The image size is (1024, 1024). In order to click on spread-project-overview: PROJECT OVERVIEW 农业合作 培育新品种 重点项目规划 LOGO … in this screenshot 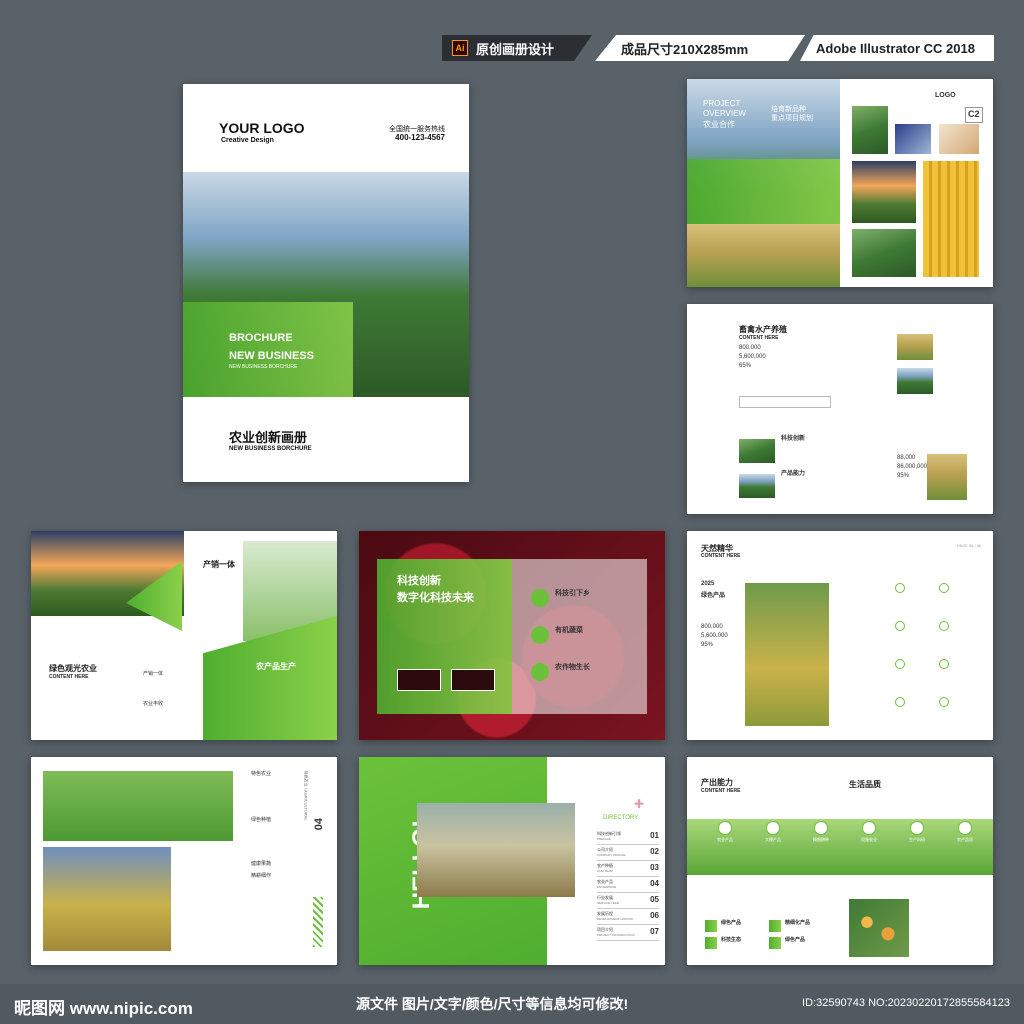, I will do `click(840, 183)`.